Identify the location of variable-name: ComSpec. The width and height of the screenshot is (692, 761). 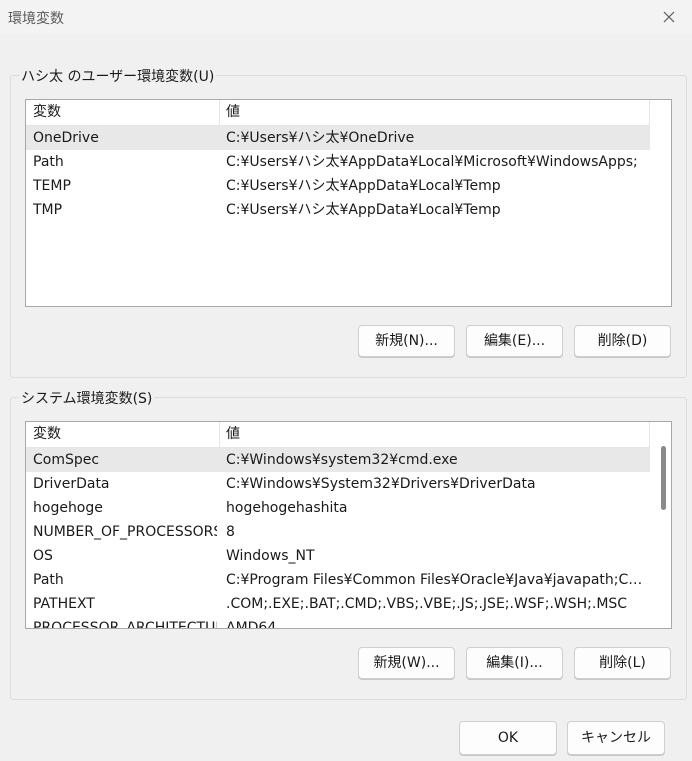
(66, 460).